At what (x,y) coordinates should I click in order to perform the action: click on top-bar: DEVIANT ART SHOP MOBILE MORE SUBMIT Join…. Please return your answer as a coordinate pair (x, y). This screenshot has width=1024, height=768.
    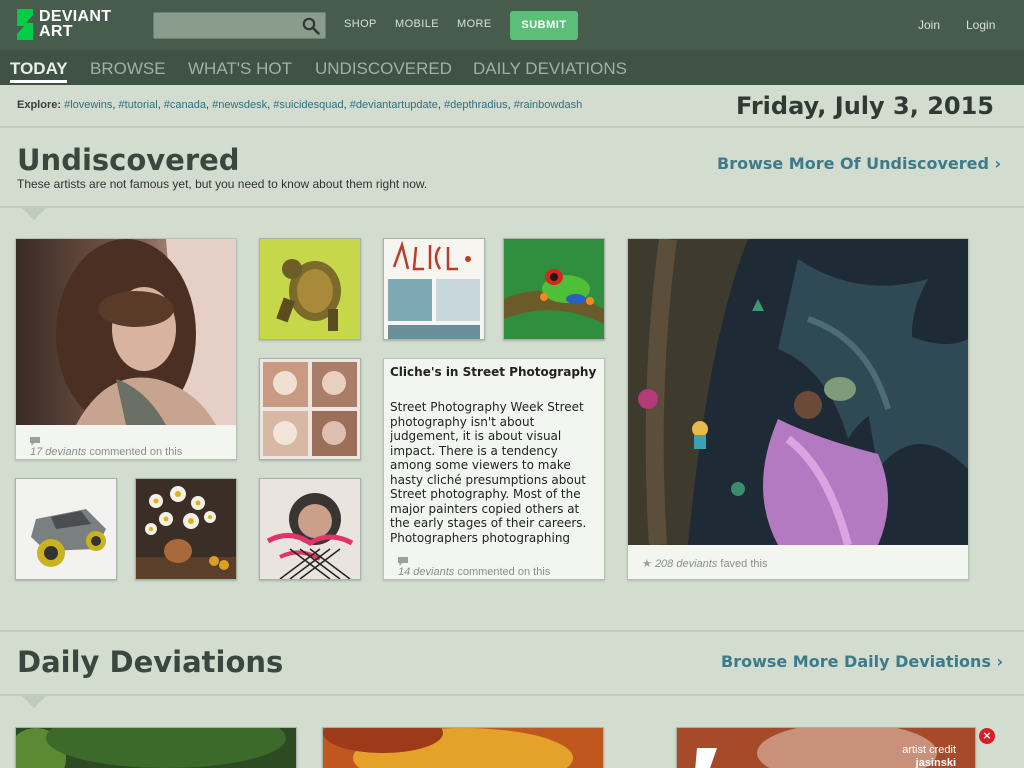
    Looking at the image, I should click on (512, 25).